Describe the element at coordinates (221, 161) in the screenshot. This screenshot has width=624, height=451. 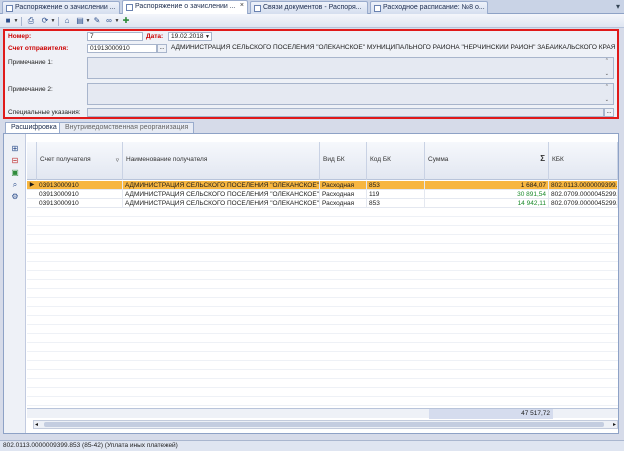
I see `column-header-name: Наименование получателя` at that location.